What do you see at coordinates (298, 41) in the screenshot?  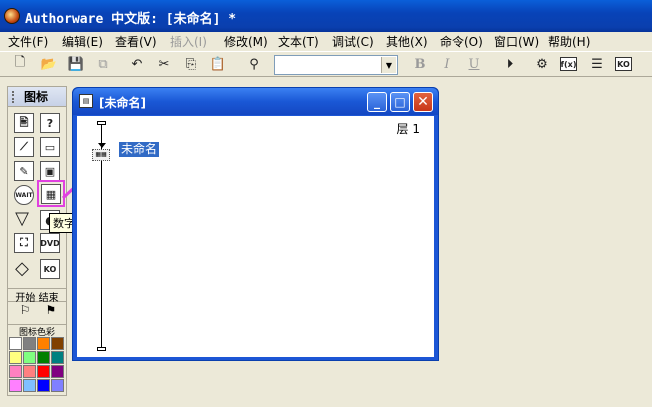 I see `menu-text: 文本(T)` at bounding box center [298, 41].